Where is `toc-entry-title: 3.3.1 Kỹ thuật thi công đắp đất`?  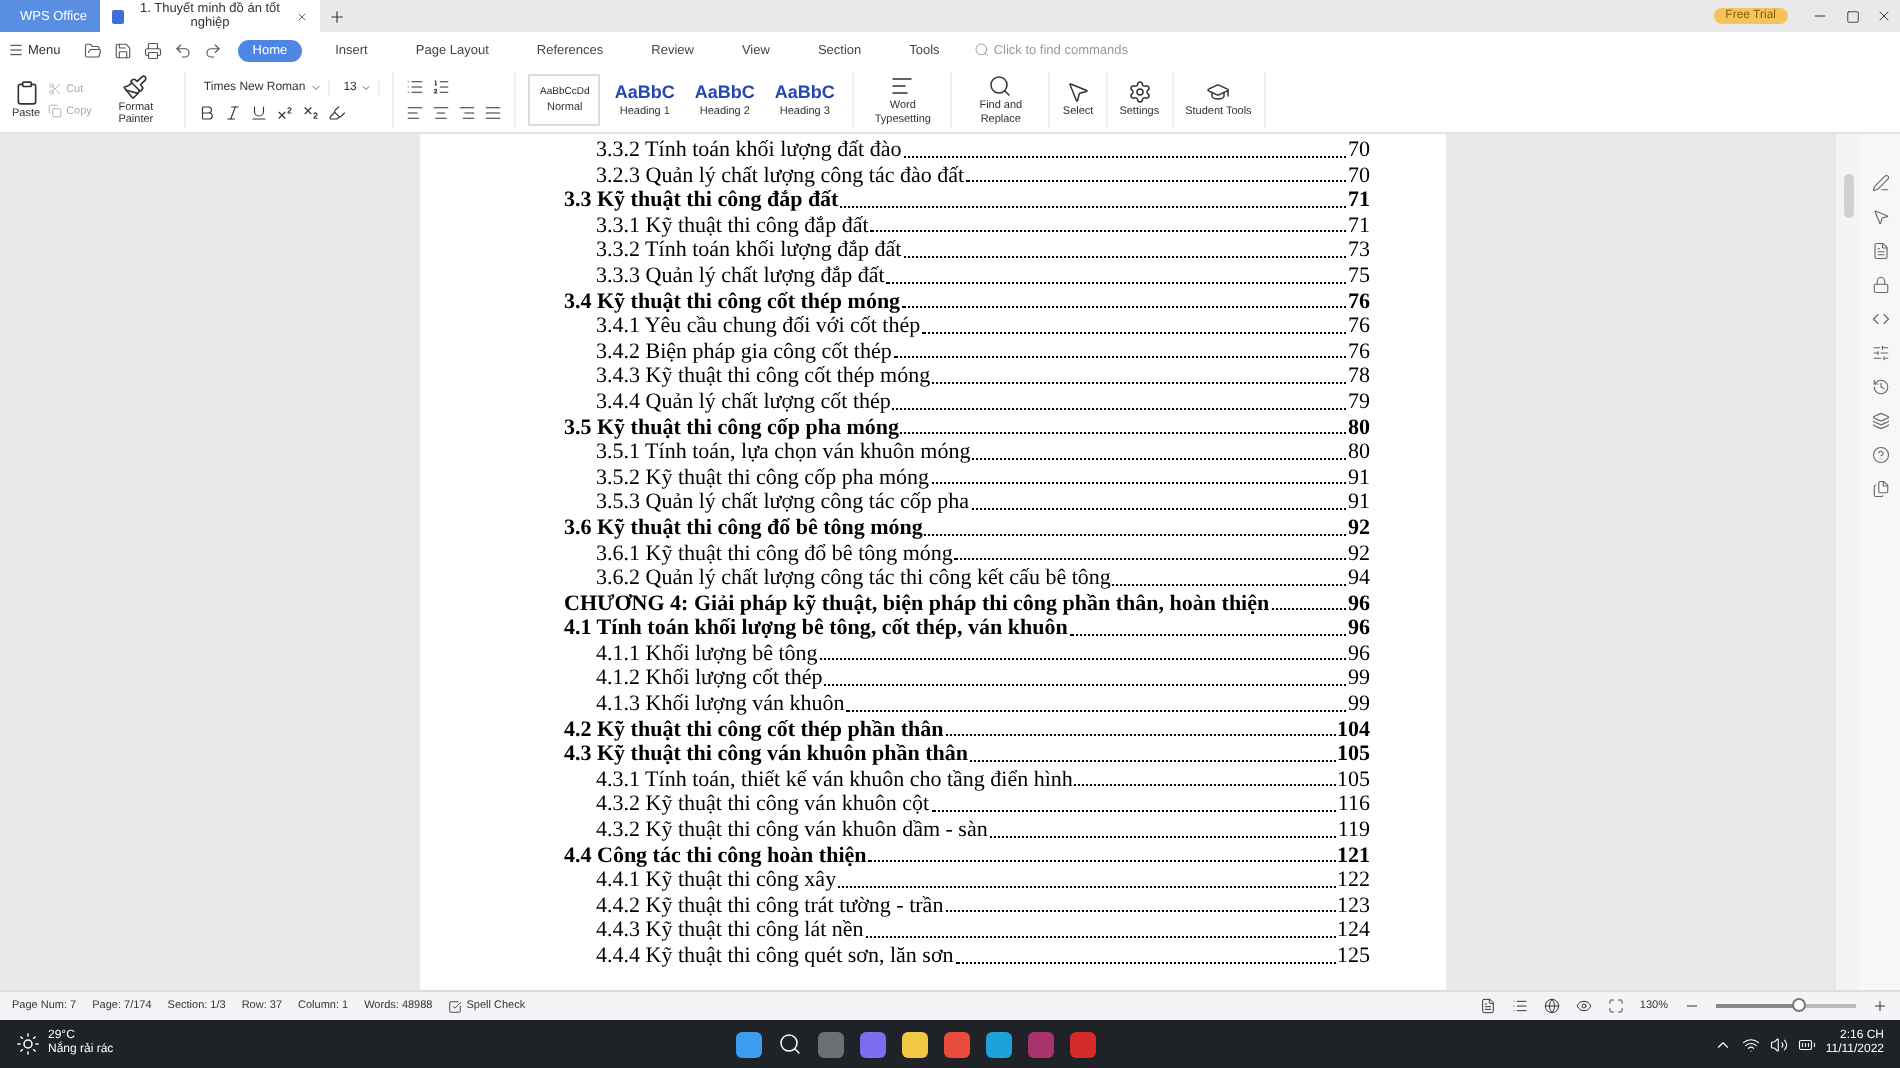
toc-entry-title: 3.3.1 Kỹ thuật thi công đắp đất is located at coordinates (732, 226).